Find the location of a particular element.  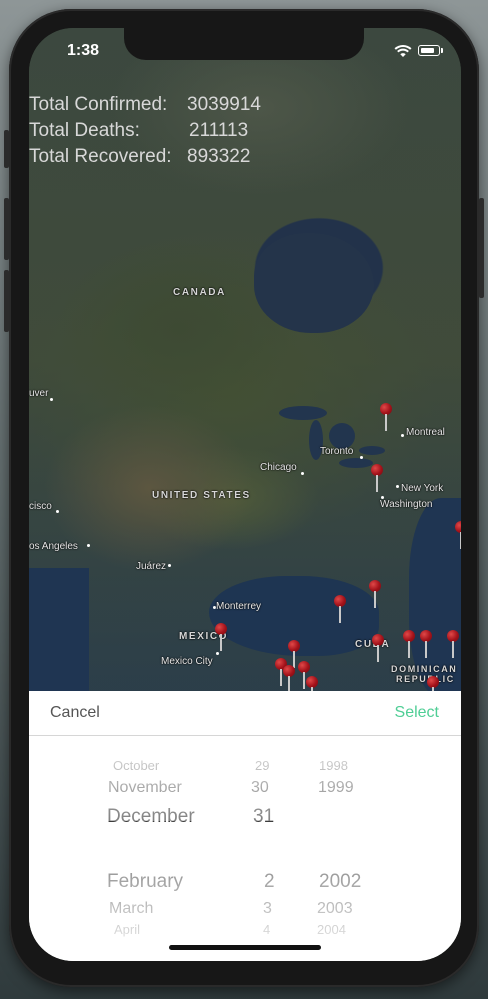

pacific-ocean is located at coordinates (59, 629).